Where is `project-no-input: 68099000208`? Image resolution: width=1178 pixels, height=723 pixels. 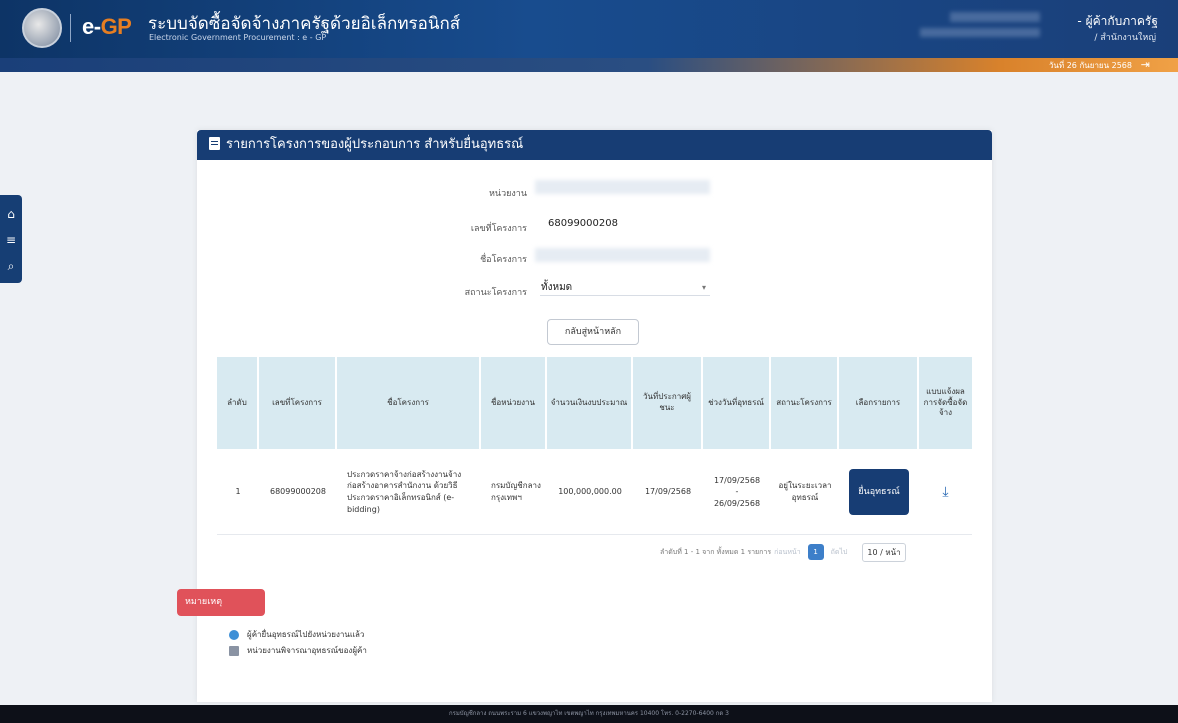
project-no-input: 68099000208 is located at coordinates (583, 223).